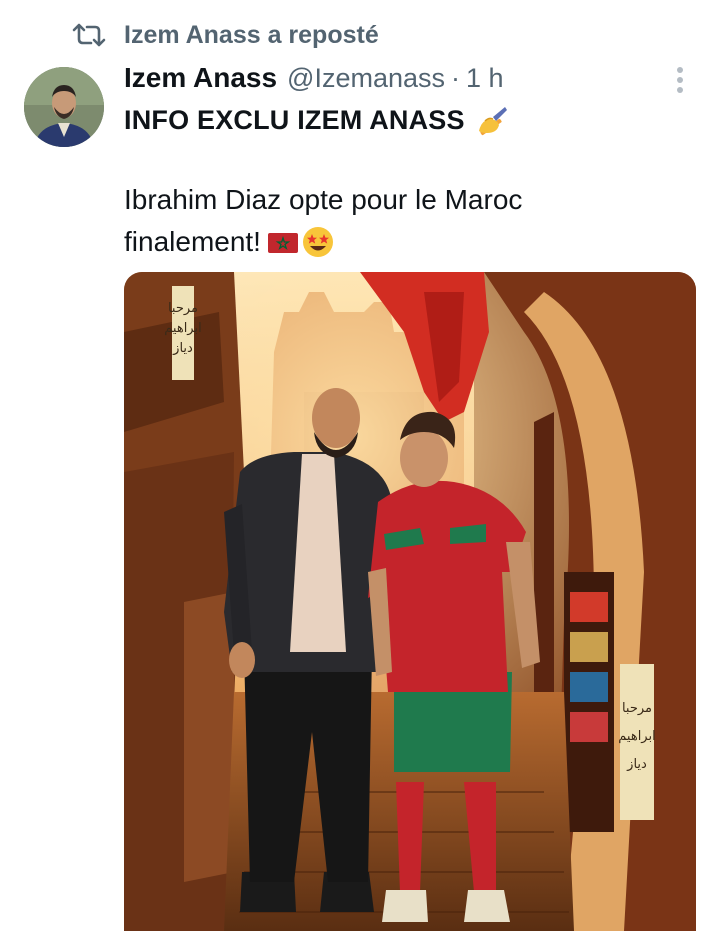 The width and height of the screenshot is (720, 931). What do you see at coordinates (251, 34) in the screenshot?
I see `repost-label: Izem Anass a reposté` at bounding box center [251, 34].